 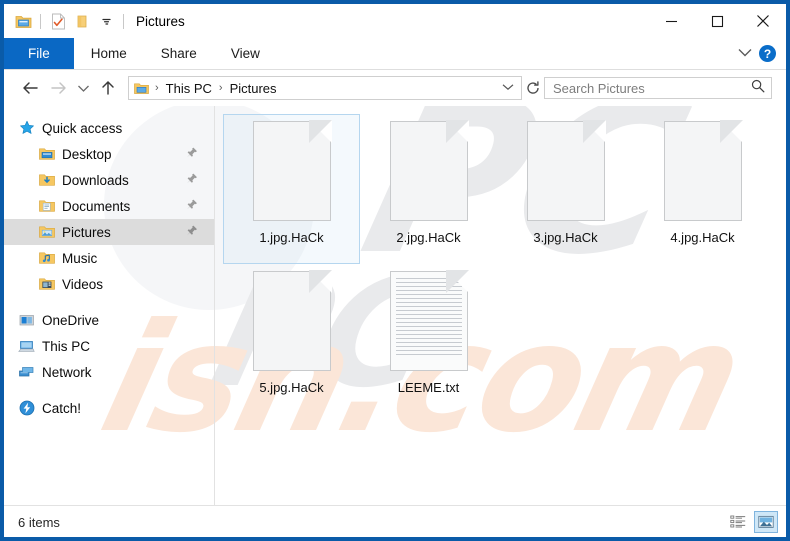 I want to click on file-name-4: 4.jpg.HaCk, so click(x=702, y=237).